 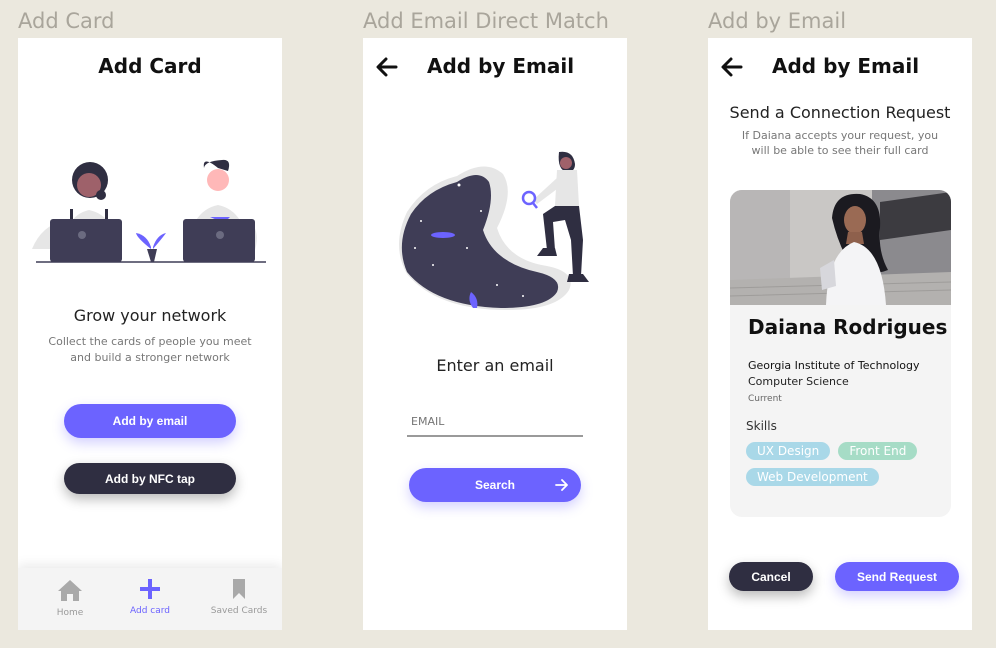 I want to click on profile-school: Georgia Institute of Technology, so click(x=834, y=365).